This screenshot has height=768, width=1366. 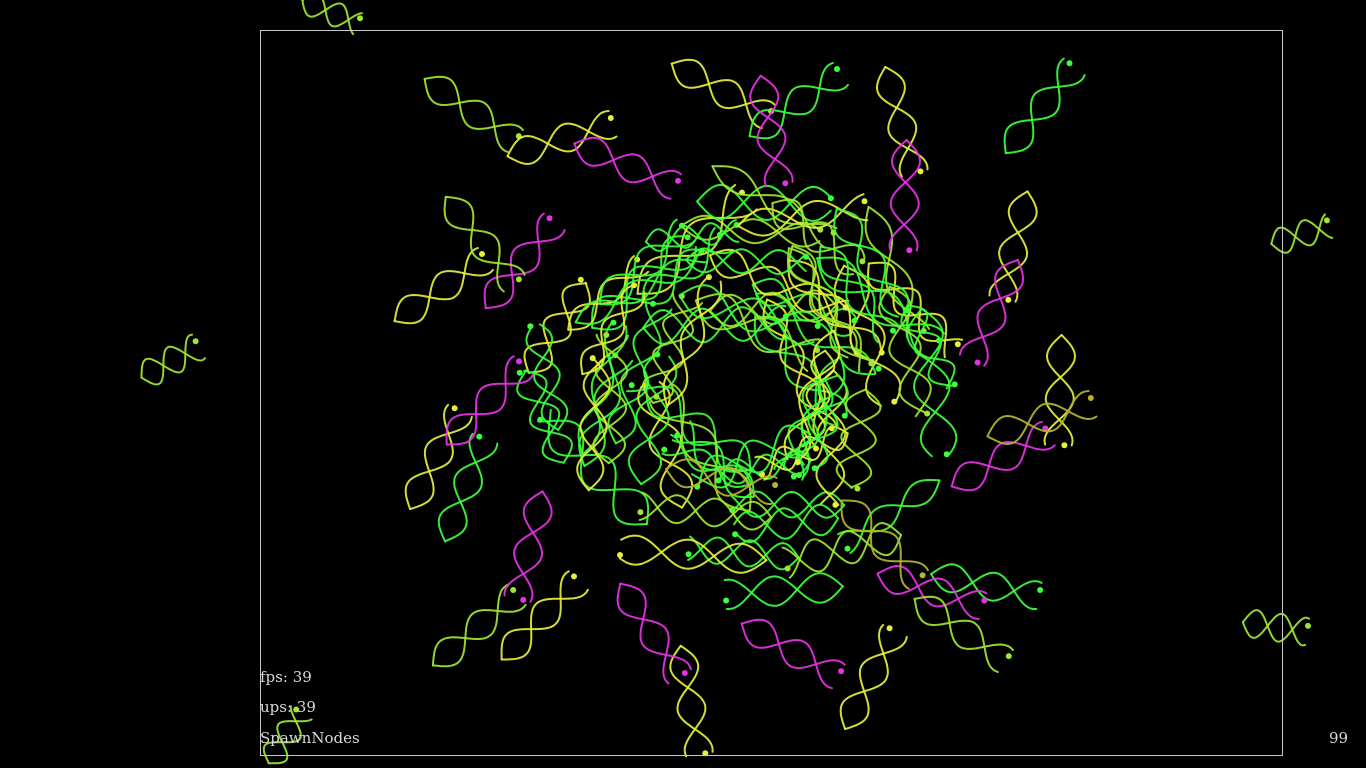 What do you see at coordinates (173, 359) in the screenshot?
I see `helix-creature` at bounding box center [173, 359].